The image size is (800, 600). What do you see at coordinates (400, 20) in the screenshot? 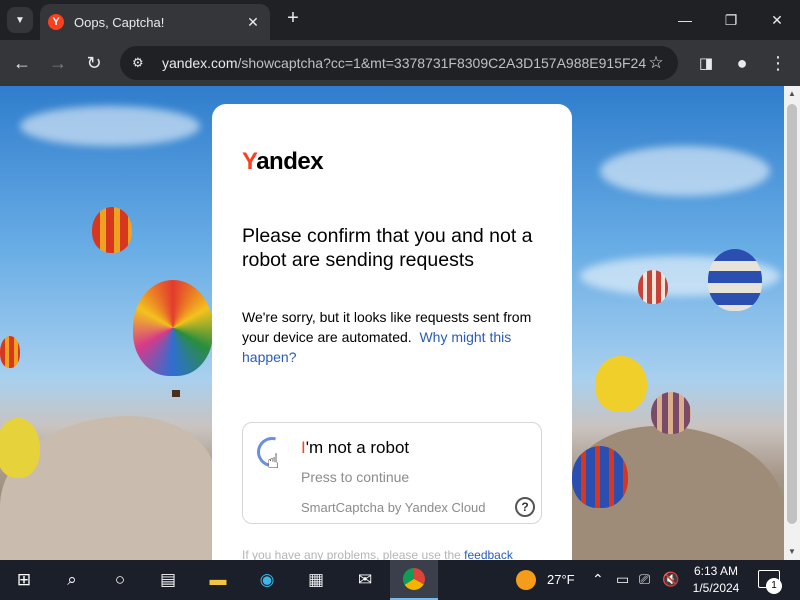
I see `tab-strip: ▼ Y Oops, Captcha! ✕ + — ❐ ✕` at bounding box center [400, 20].